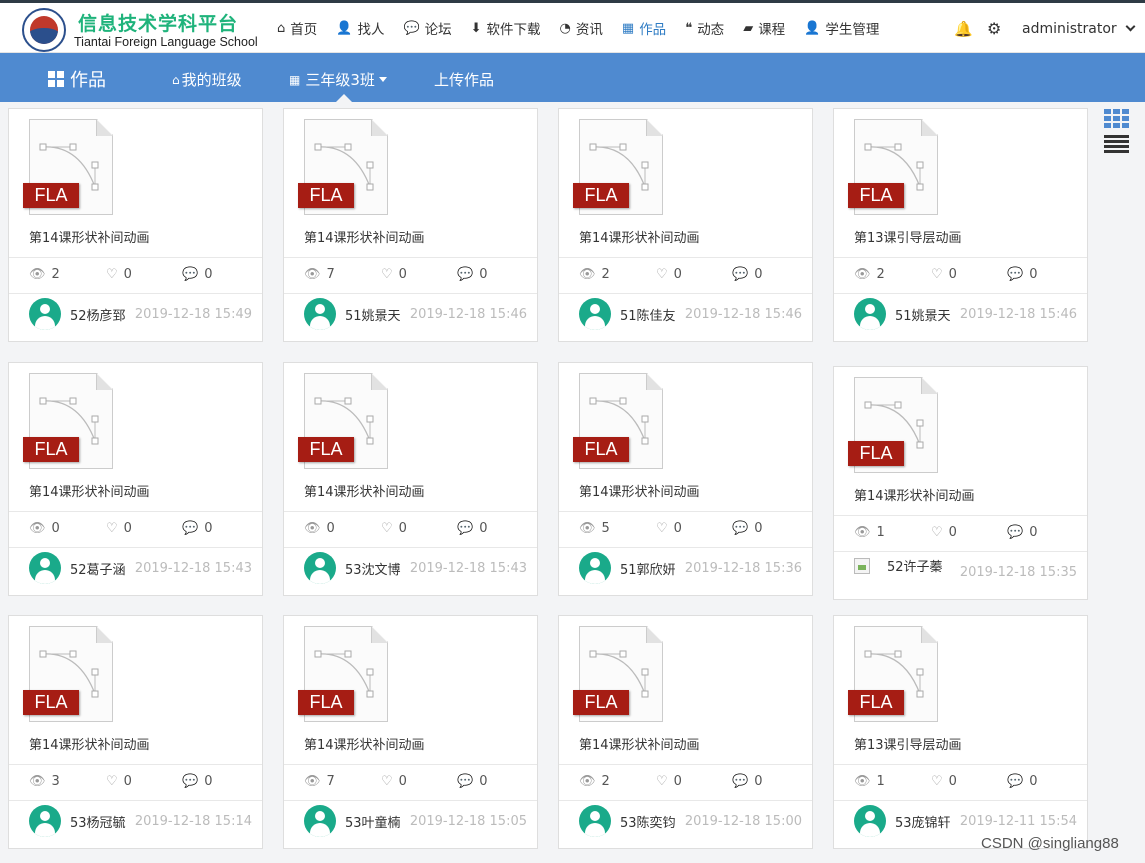 This screenshot has height=863, width=1145. What do you see at coordinates (764, 28) in the screenshot?
I see `nav-item: ▰ 课程` at bounding box center [764, 28].